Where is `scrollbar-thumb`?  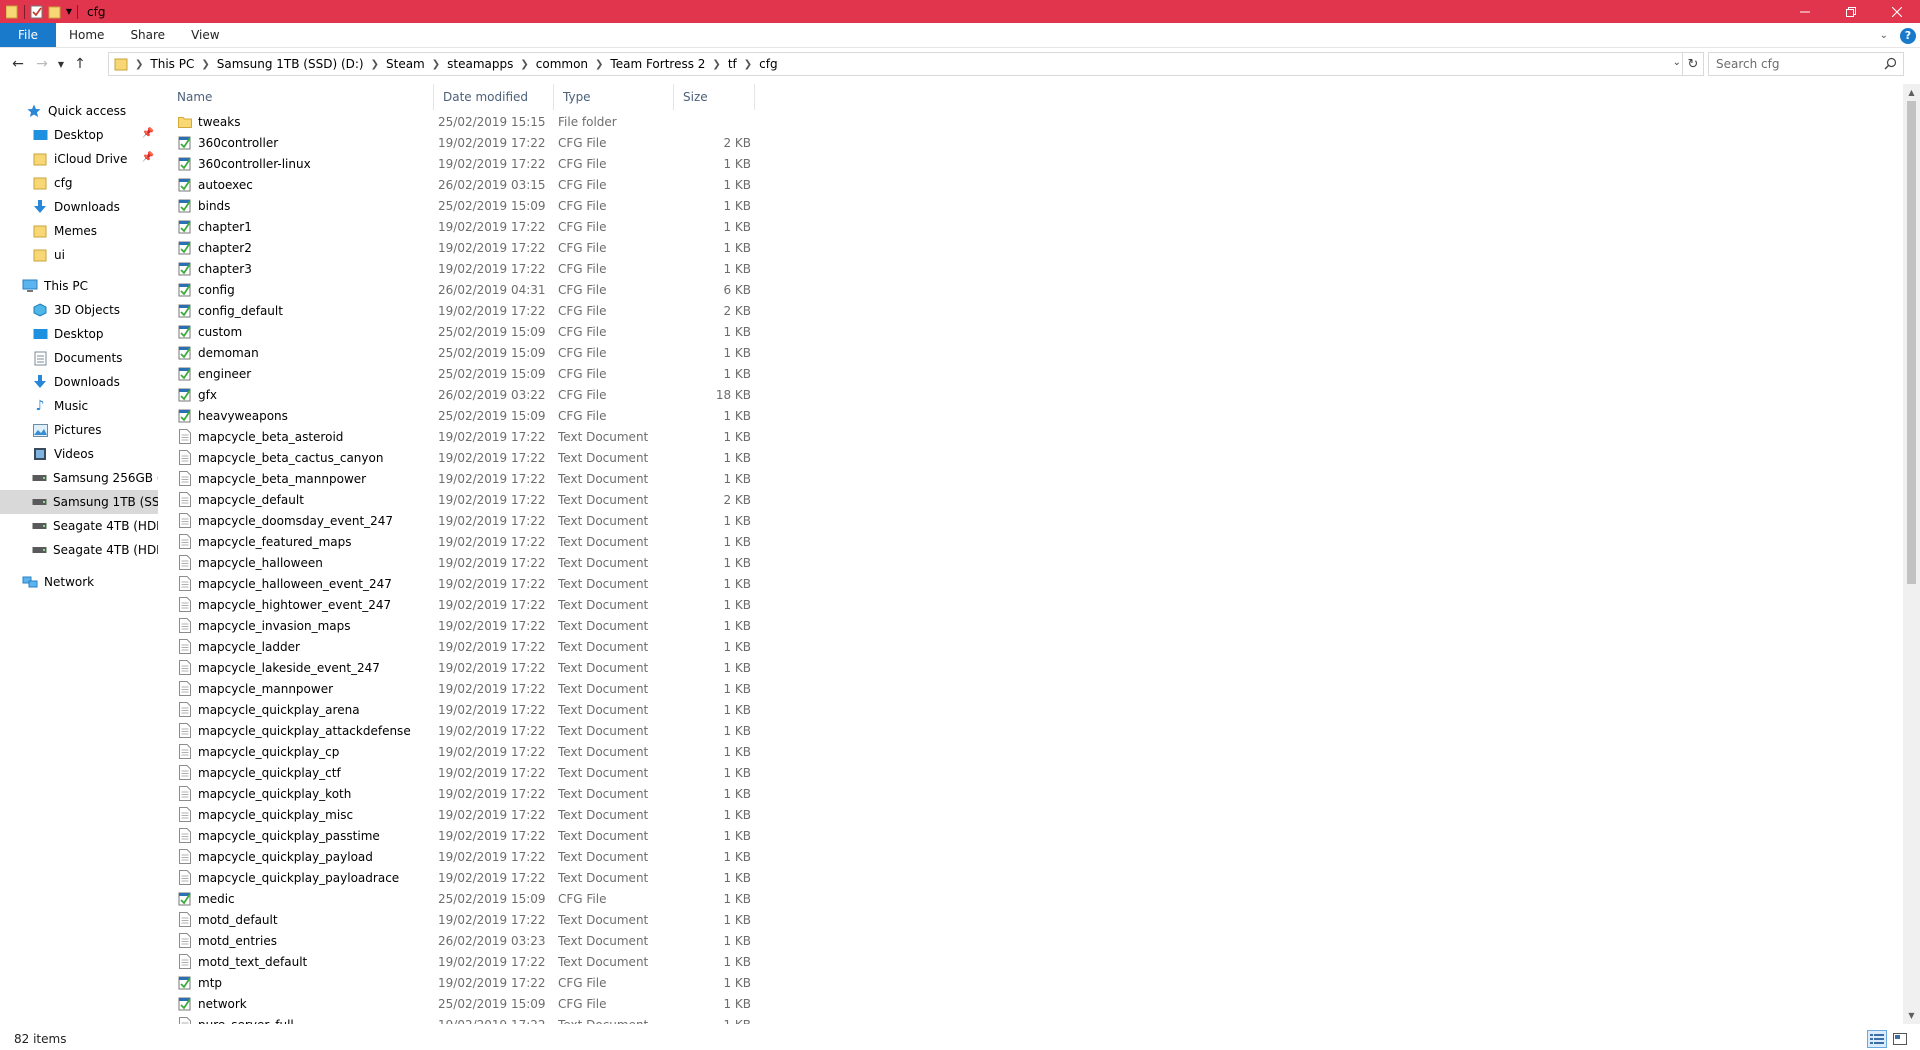
scrollbar-thumb is located at coordinates (1911, 342).